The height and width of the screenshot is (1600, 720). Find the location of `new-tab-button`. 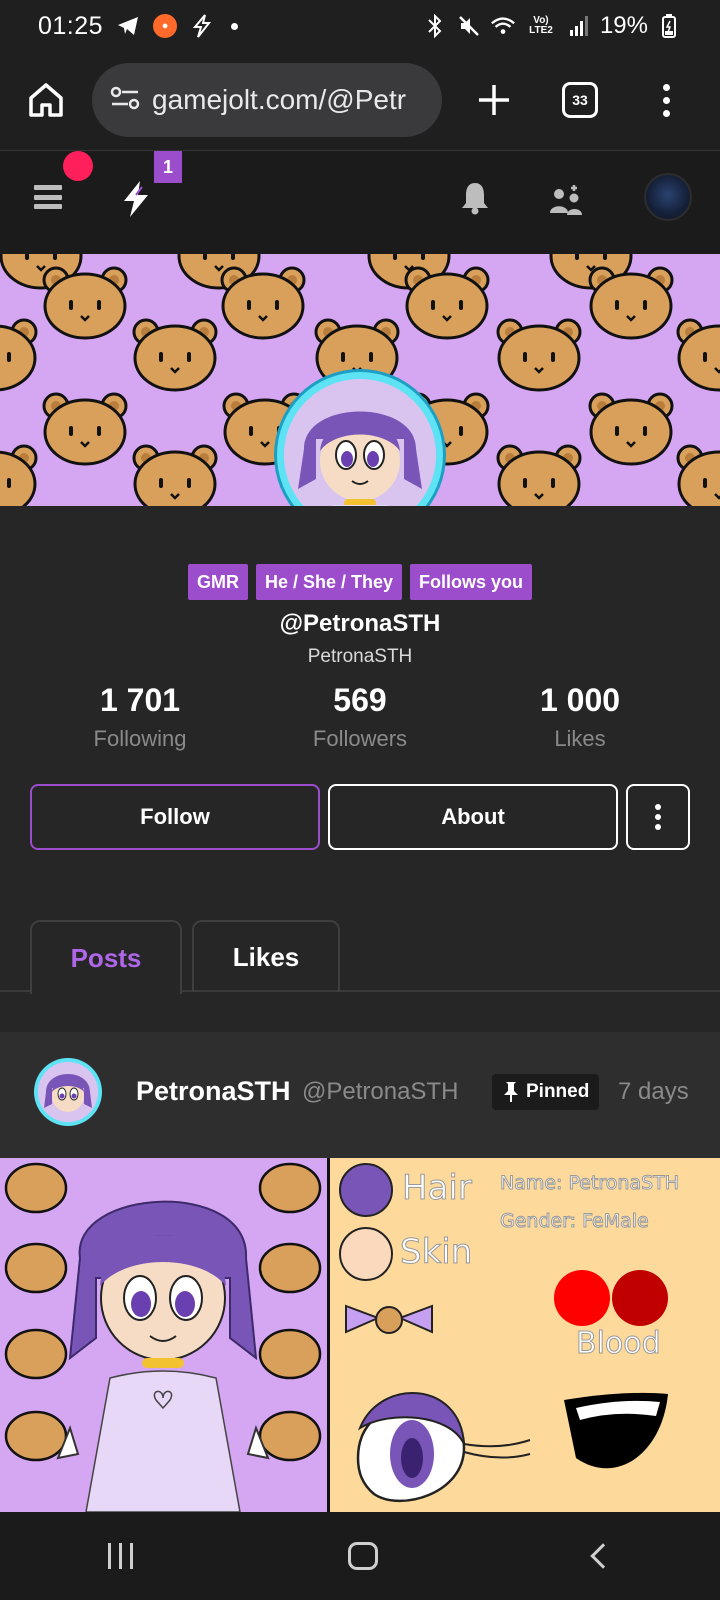

new-tab-button is located at coordinates (494, 100).